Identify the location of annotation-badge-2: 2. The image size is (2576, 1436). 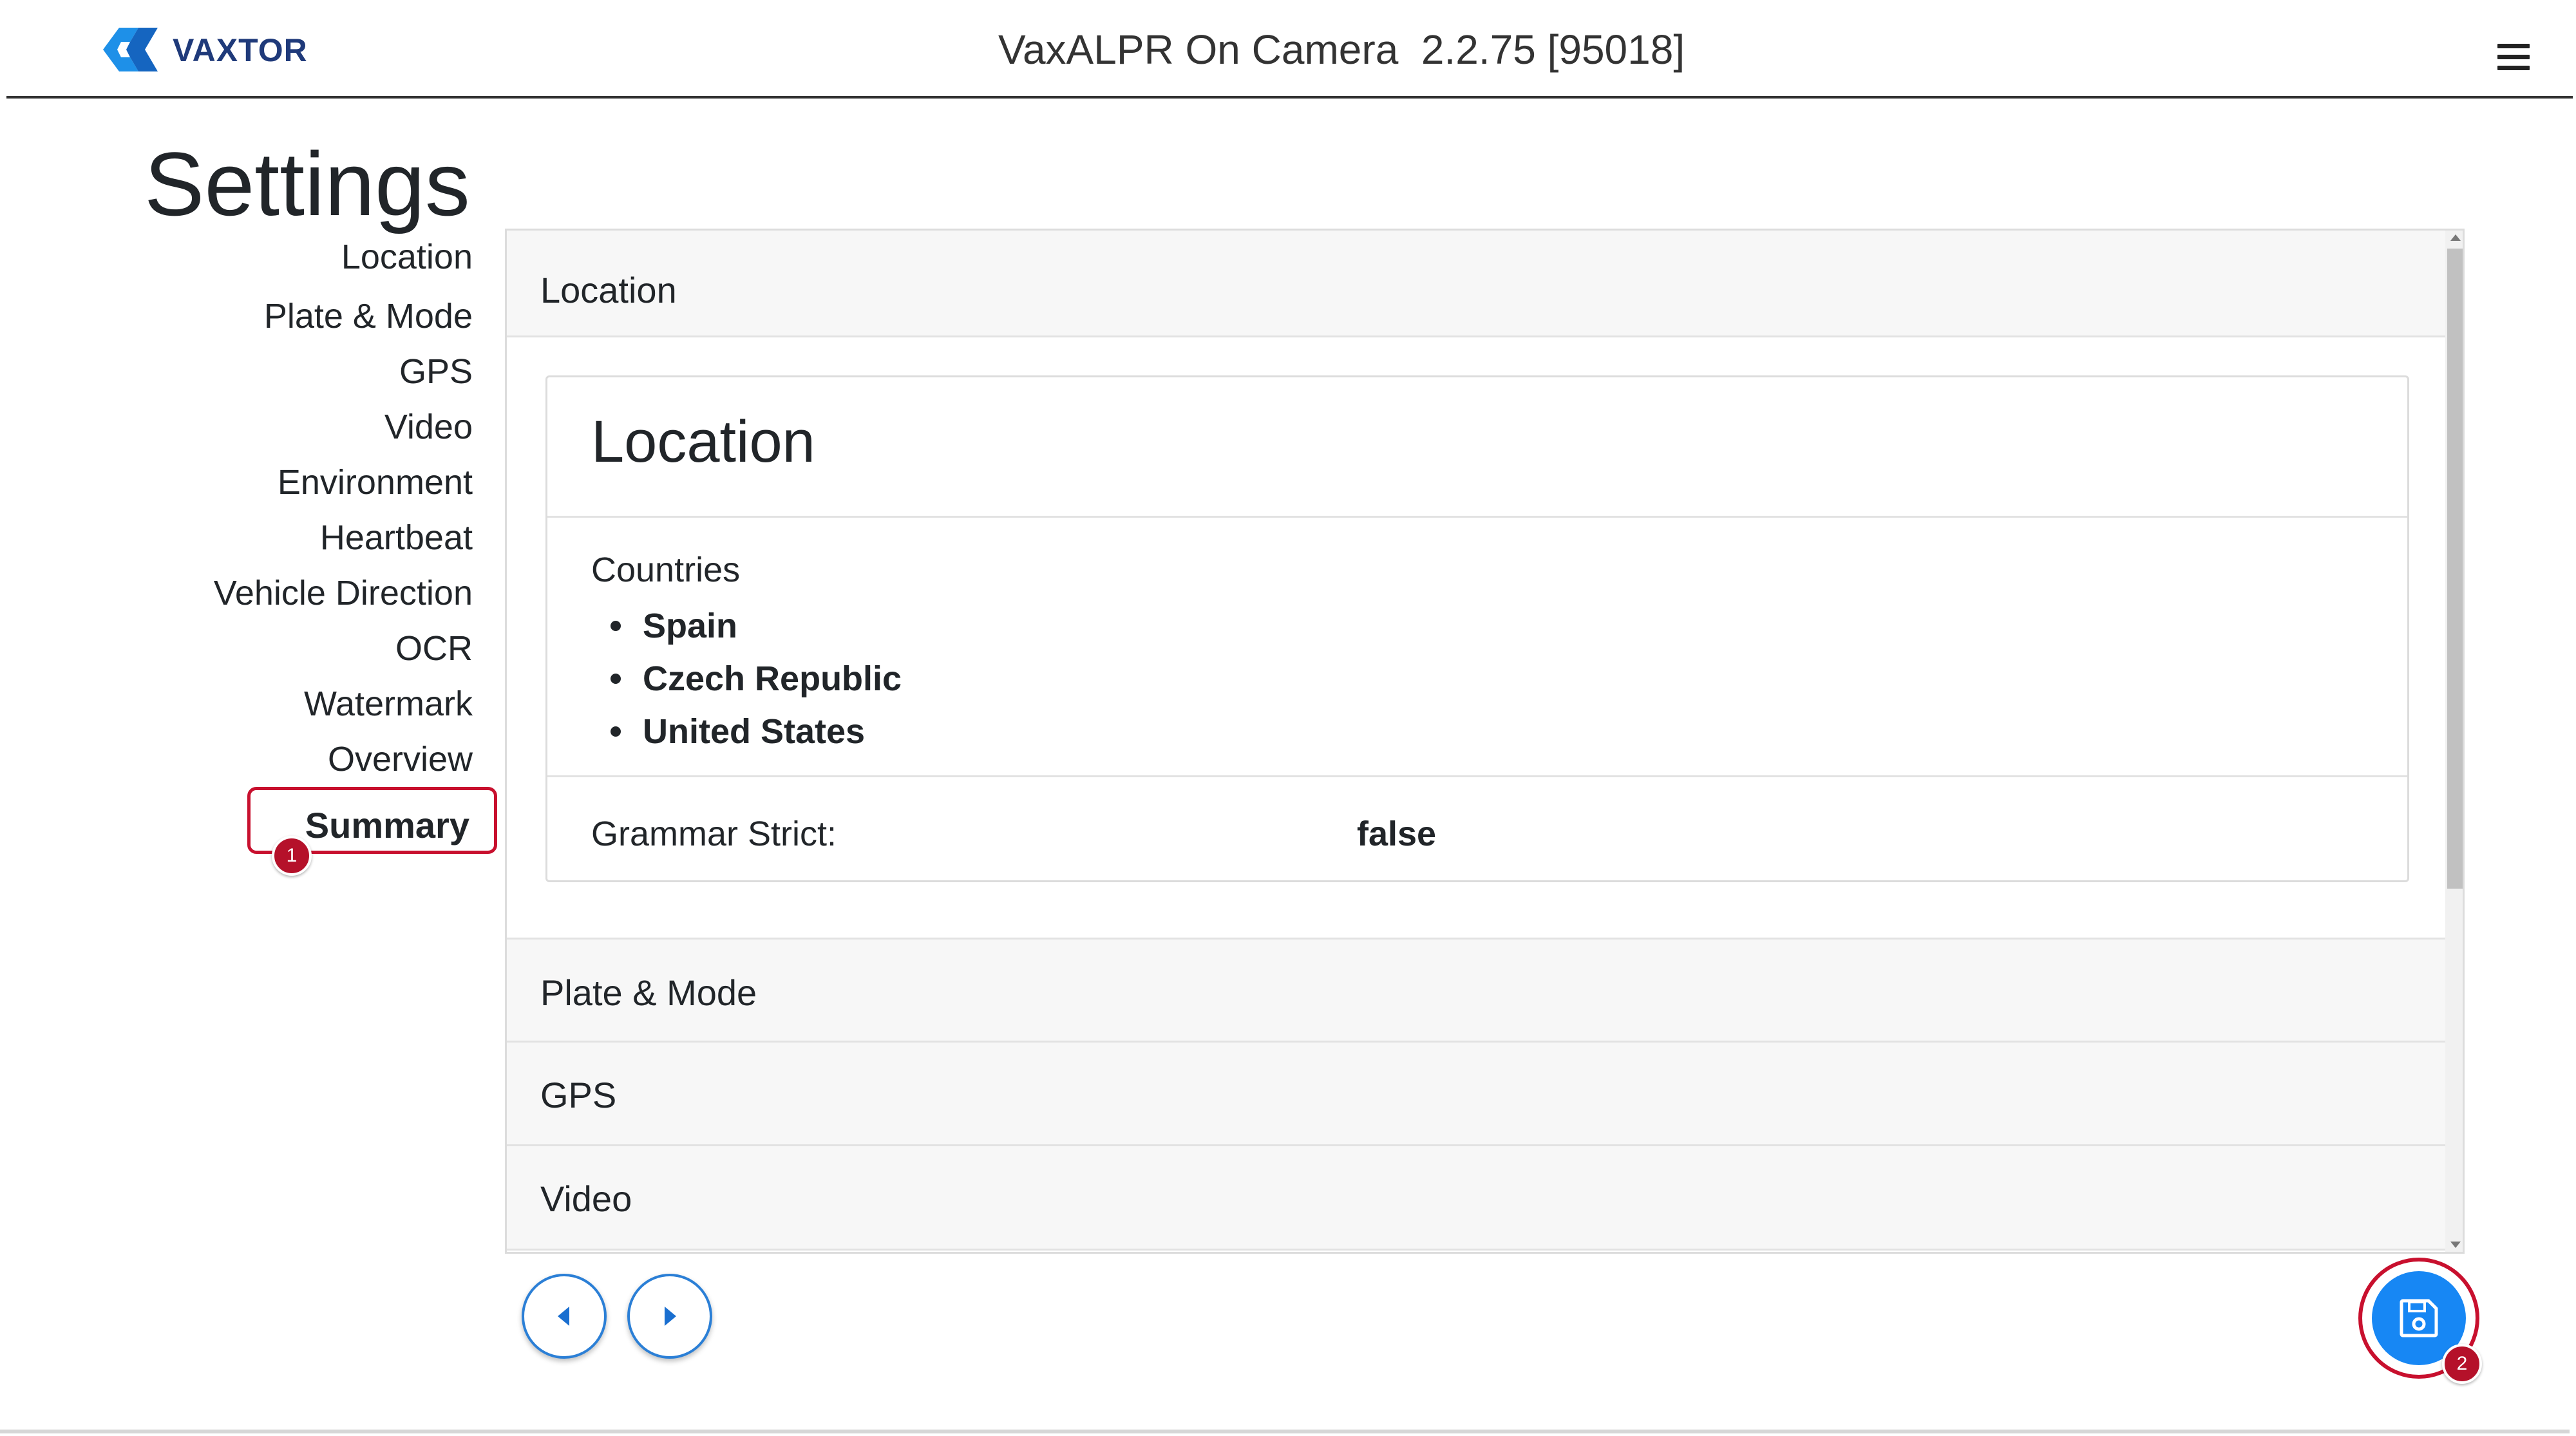
(2462, 1364).